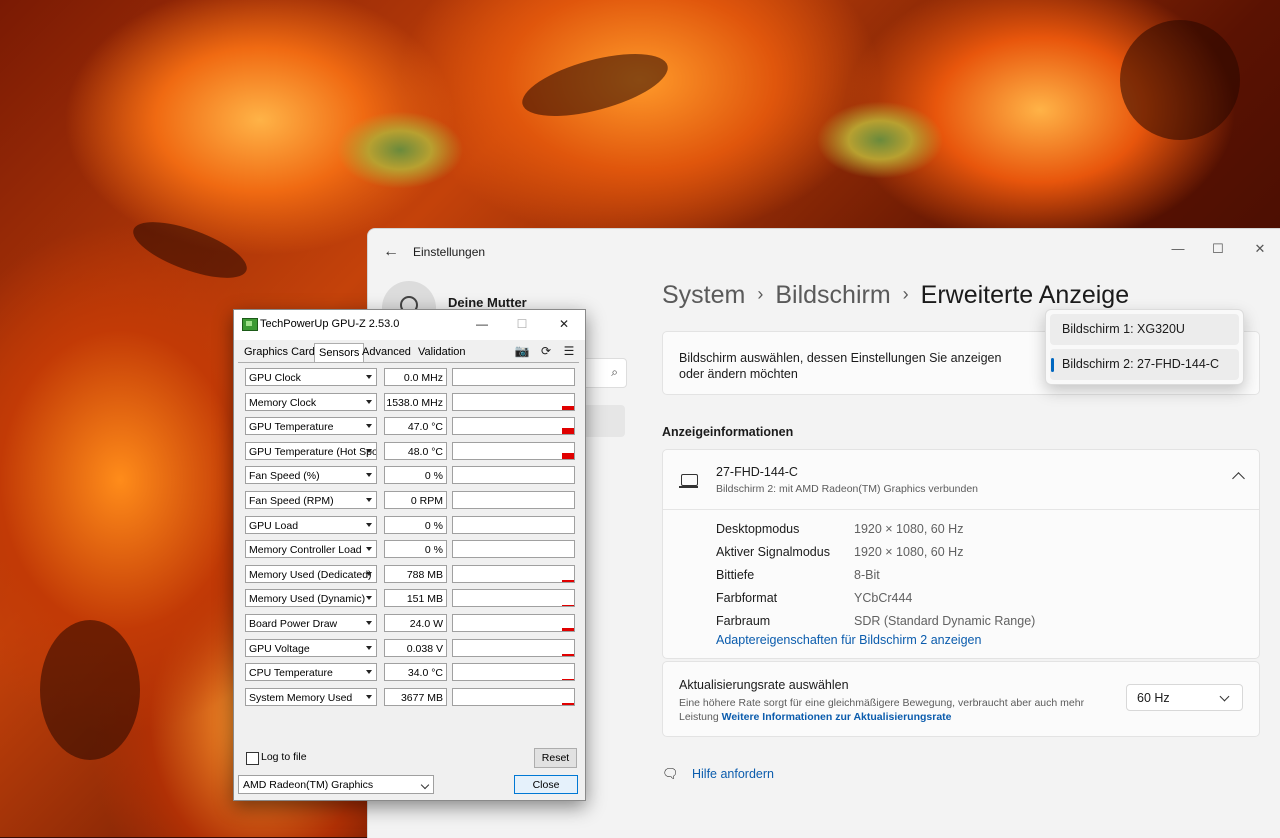 The image size is (1280, 838). What do you see at coordinates (442, 352) in the screenshot?
I see `tab-validation: Validation` at bounding box center [442, 352].